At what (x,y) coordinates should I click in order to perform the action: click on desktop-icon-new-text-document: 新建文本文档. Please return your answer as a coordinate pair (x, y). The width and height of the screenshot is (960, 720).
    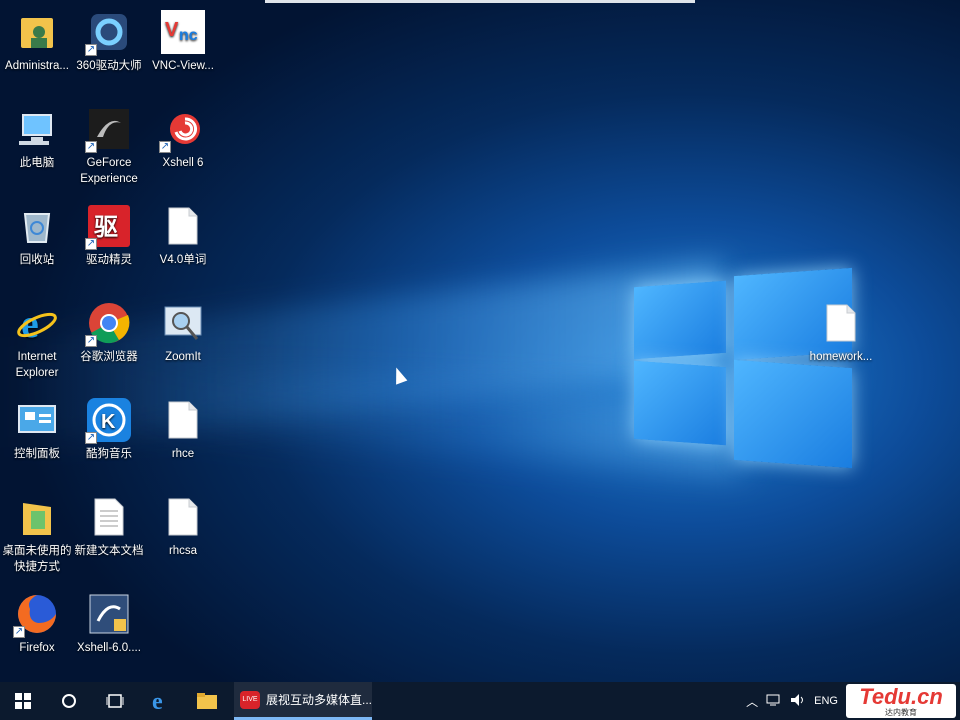
    Looking at the image, I should click on (109, 533).